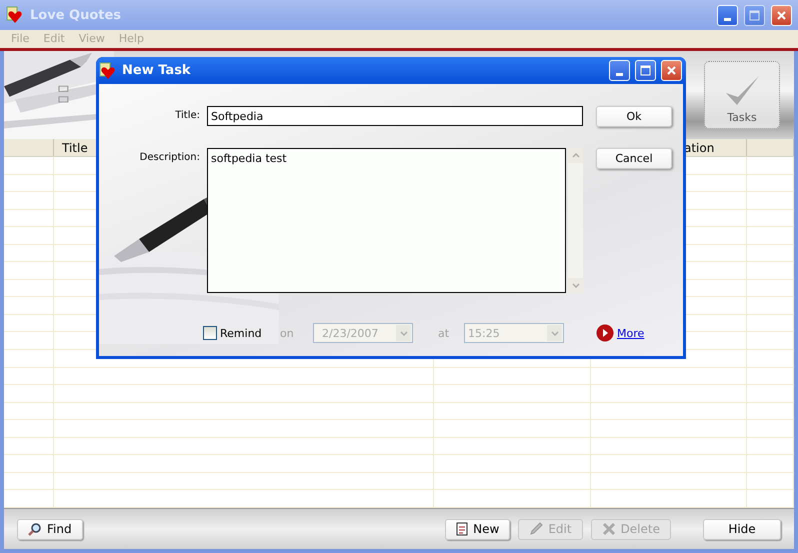 The height and width of the screenshot is (553, 798). What do you see at coordinates (477, 529) in the screenshot?
I see `footer-button: New` at bounding box center [477, 529].